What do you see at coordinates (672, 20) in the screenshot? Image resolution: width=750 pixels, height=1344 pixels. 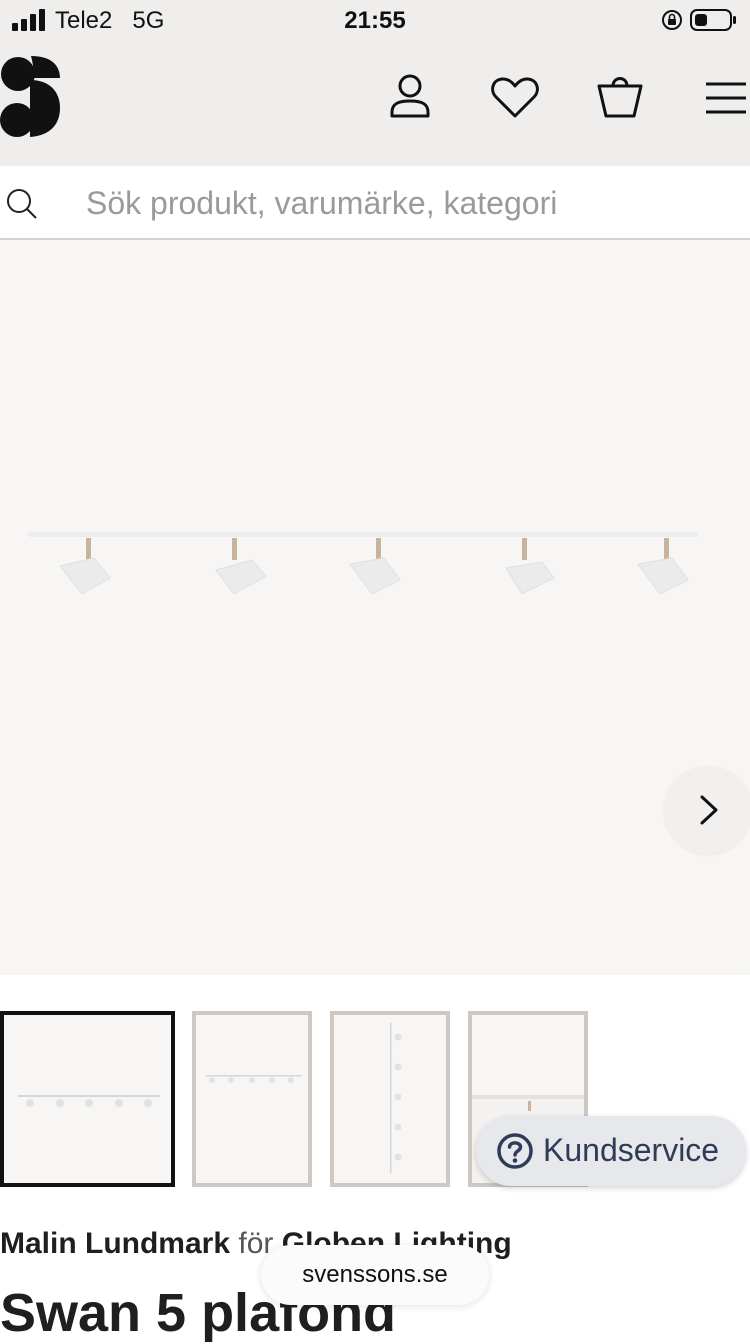 I see `orientation-lock-icon` at bounding box center [672, 20].